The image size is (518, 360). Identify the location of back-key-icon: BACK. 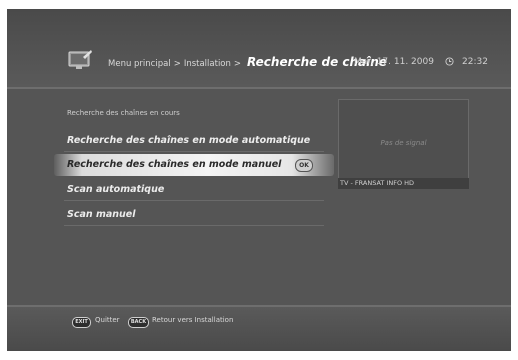
(138, 322).